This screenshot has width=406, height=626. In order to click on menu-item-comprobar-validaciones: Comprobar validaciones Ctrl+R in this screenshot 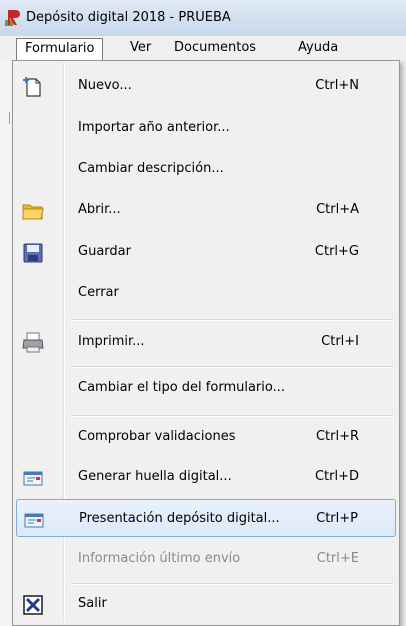, I will do `click(206, 437)`.